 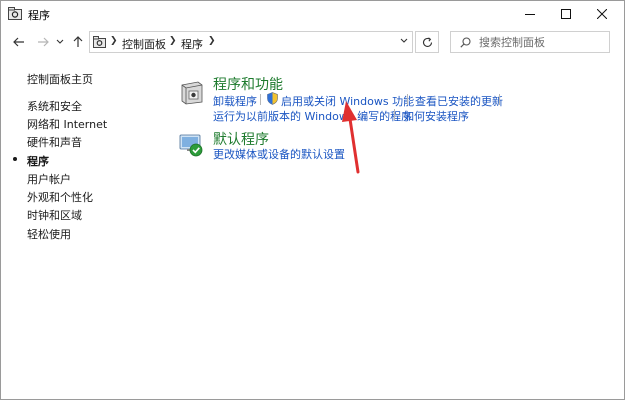 I want to click on turn-windows-features-link: 启用或关闭 Windows 功能, so click(x=347, y=101).